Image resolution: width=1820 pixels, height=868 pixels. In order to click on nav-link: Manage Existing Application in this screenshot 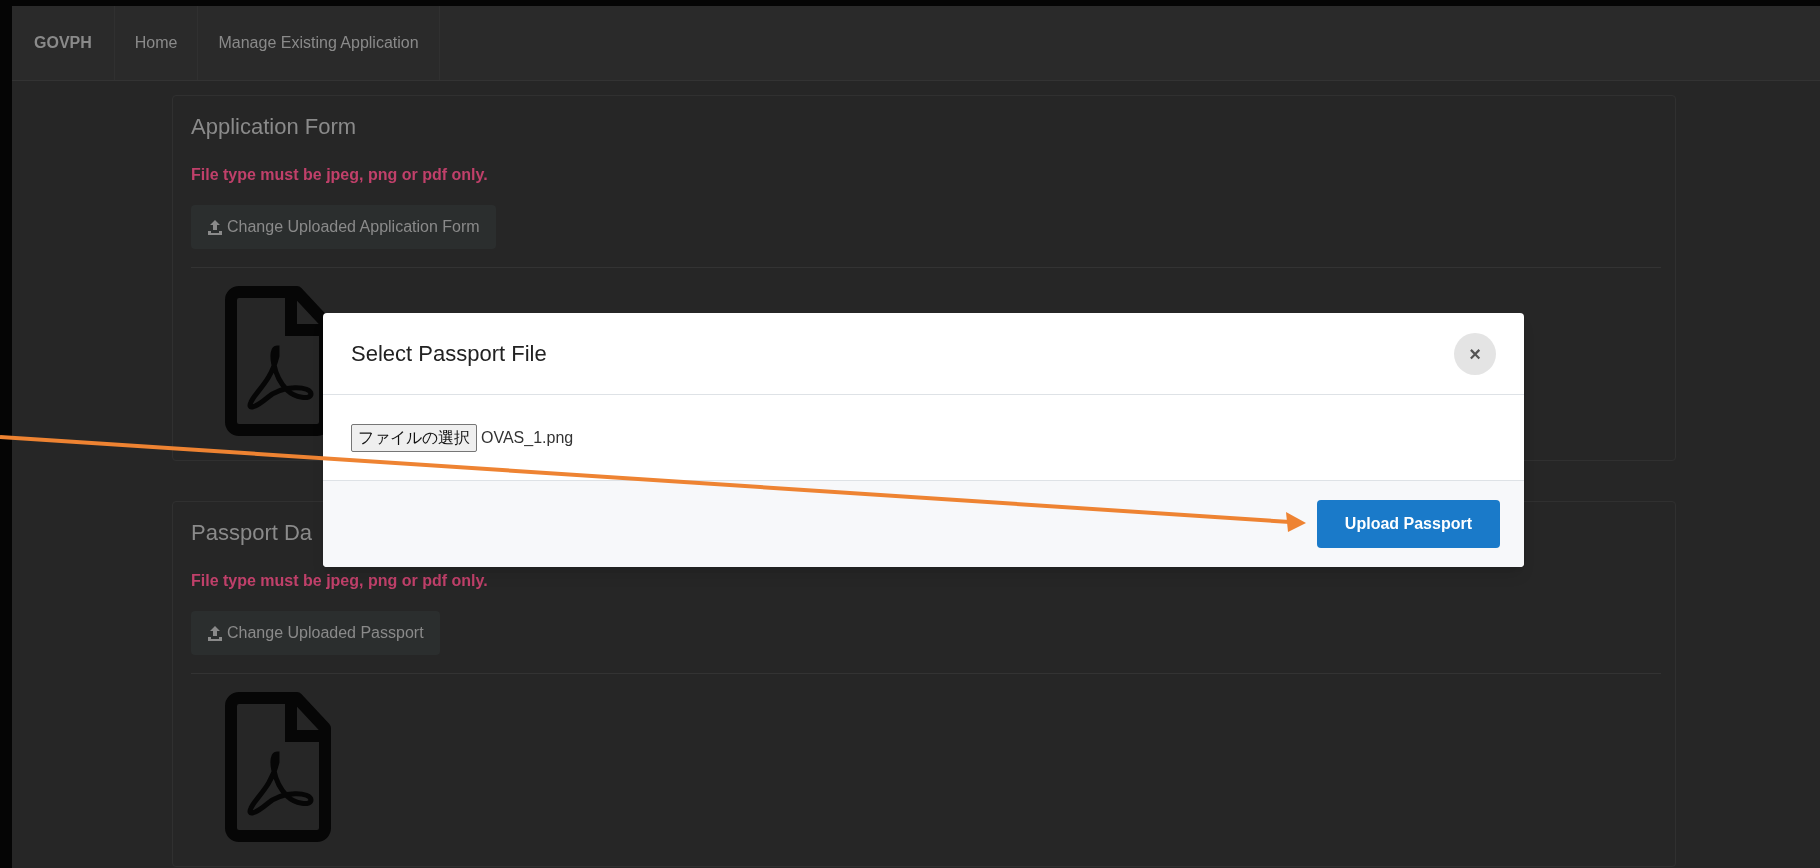, I will do `click(319, 43)`.